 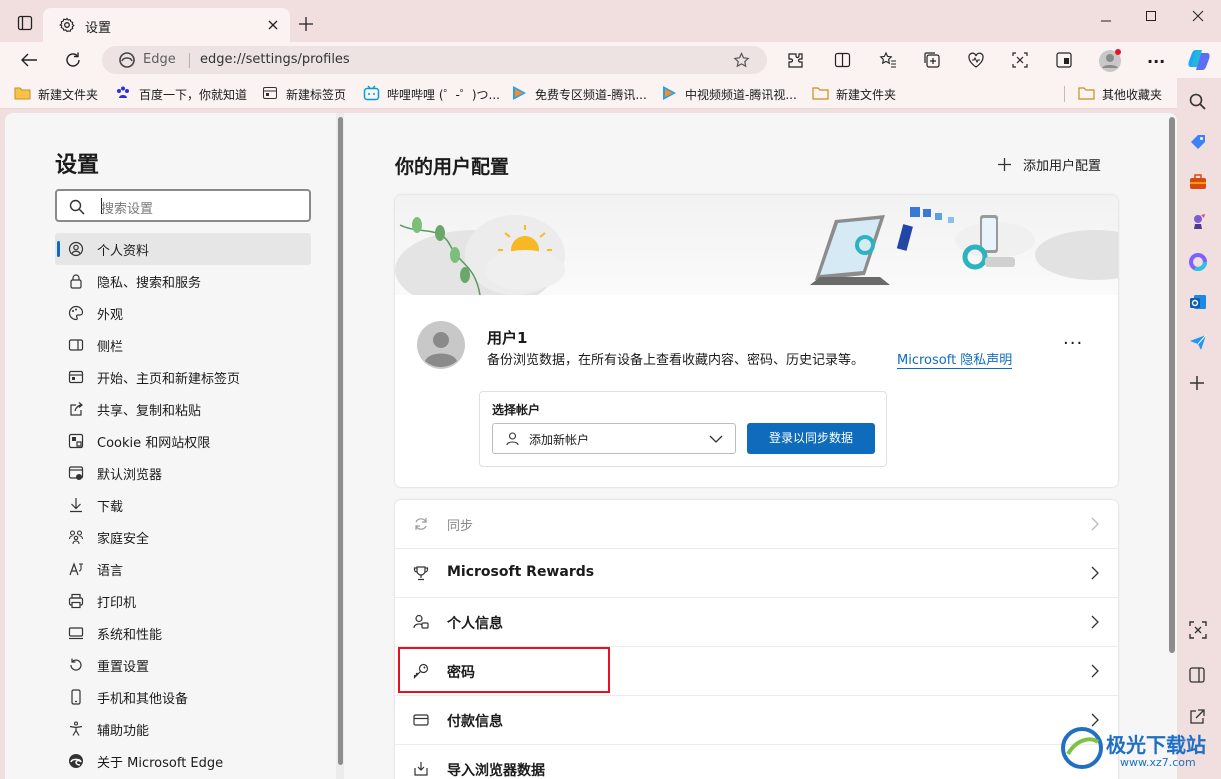 I want to click on extensions-icon, so click(x=795, y=60).